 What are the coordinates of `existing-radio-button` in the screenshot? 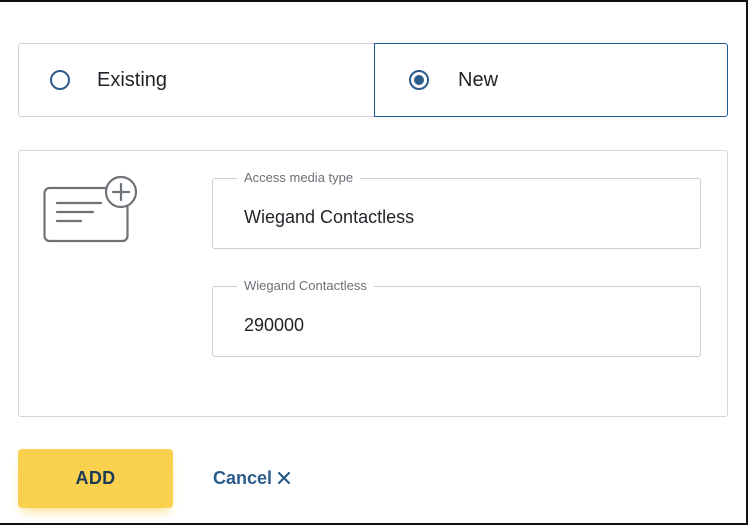 It's located at (60, 80).